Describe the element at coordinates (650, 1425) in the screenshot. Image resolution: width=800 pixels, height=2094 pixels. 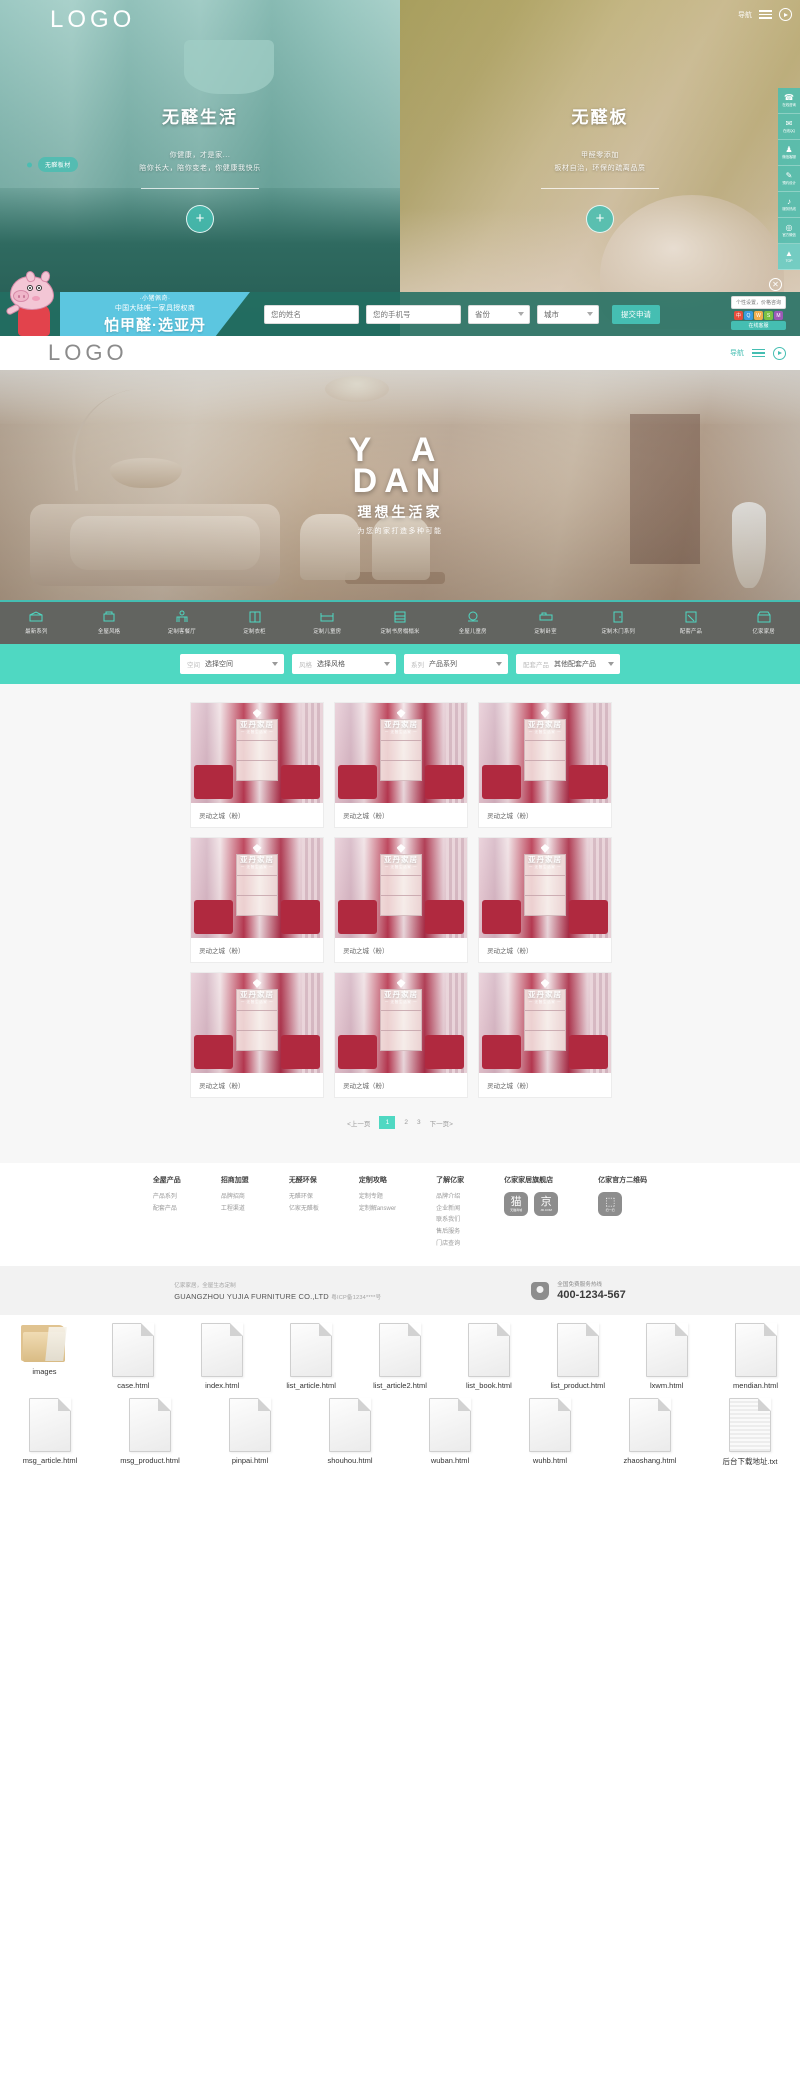
I see `document-icon` at that location.